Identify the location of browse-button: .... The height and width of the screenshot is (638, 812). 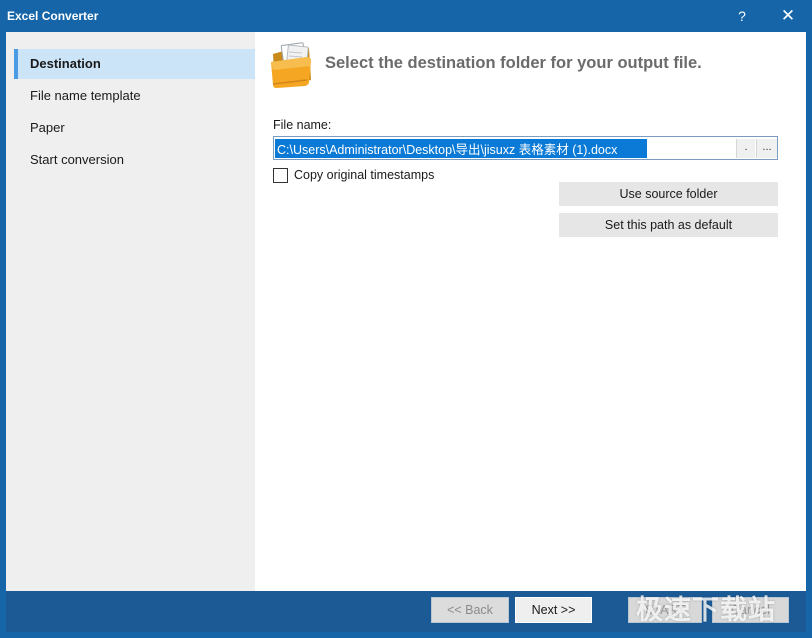
(766, 148).